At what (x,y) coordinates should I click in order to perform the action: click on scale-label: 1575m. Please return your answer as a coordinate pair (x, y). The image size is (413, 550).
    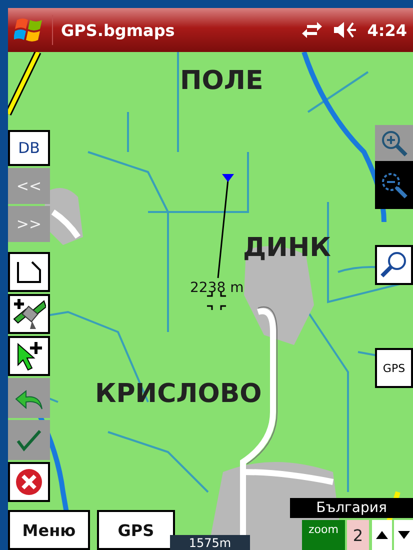
    Looking at the image, I should click on (210, 542).